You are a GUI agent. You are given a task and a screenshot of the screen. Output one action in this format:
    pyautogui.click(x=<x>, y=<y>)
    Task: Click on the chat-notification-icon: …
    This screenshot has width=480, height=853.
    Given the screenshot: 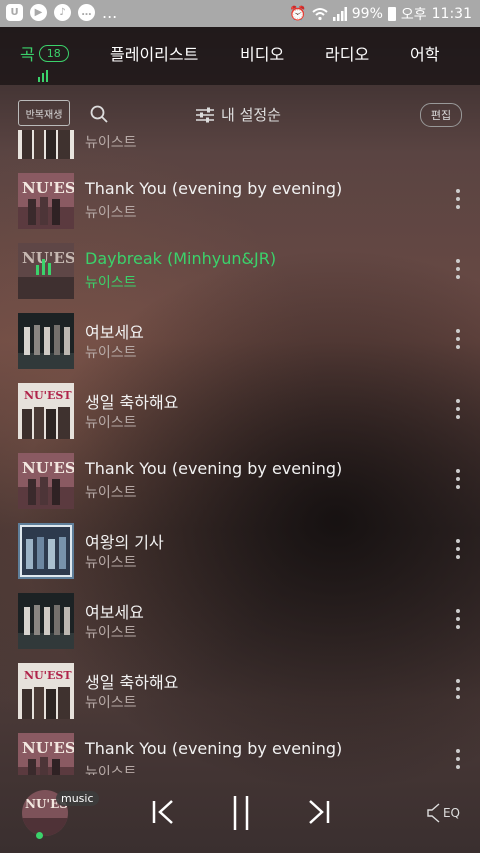 What is the action you would take?
    pyautogui.click(x=86, y=12)
    